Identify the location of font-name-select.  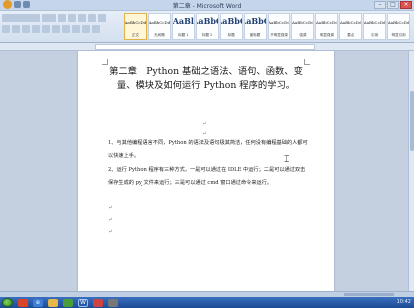
(21, 18).